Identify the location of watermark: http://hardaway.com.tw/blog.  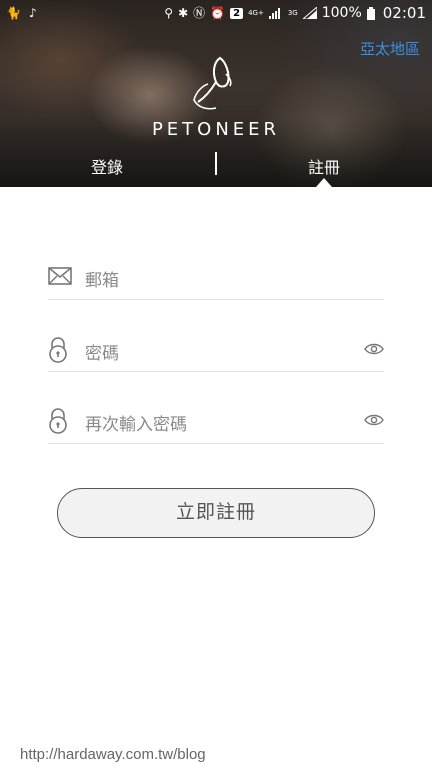
(113, 754).